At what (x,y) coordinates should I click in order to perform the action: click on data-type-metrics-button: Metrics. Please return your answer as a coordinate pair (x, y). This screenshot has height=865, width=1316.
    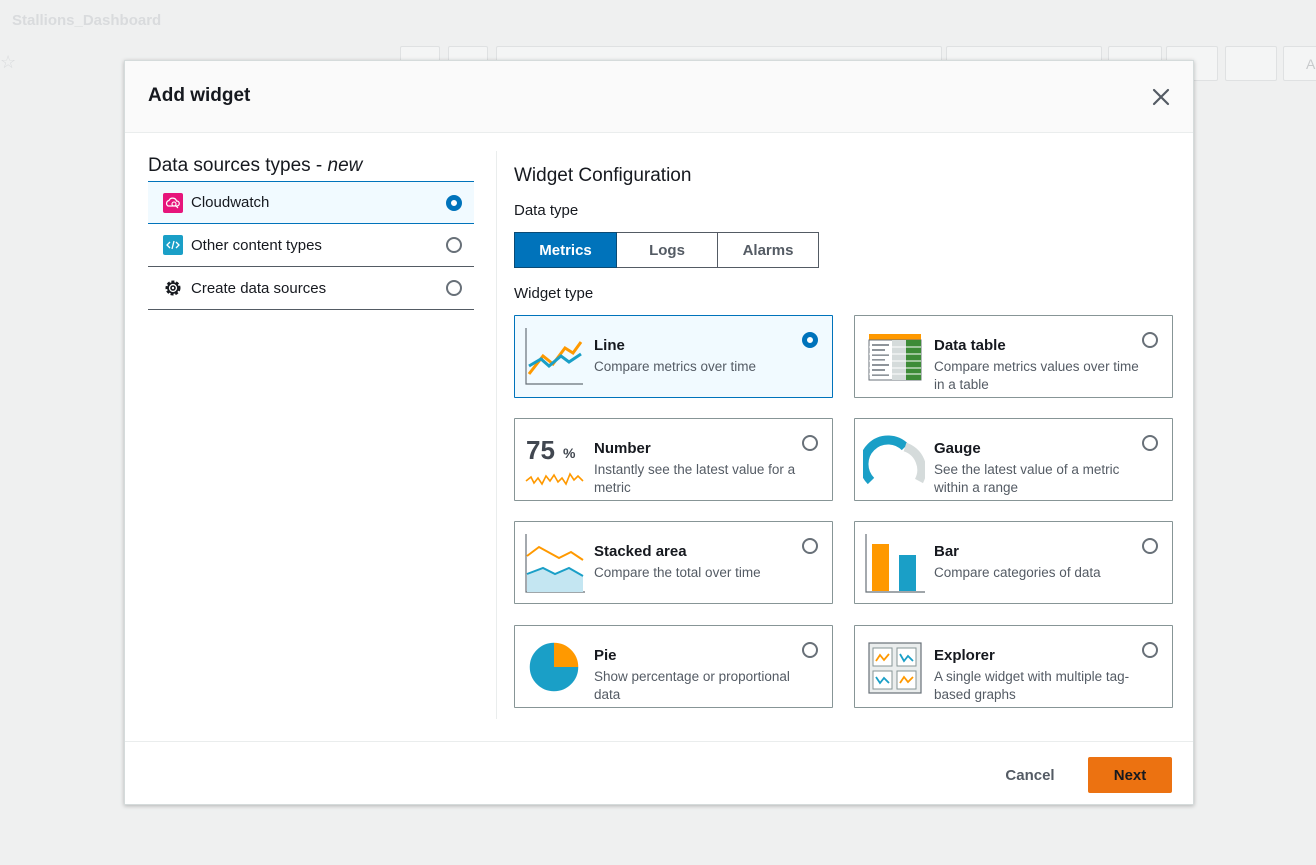
    Looking at the image, I should click on (565, 250).